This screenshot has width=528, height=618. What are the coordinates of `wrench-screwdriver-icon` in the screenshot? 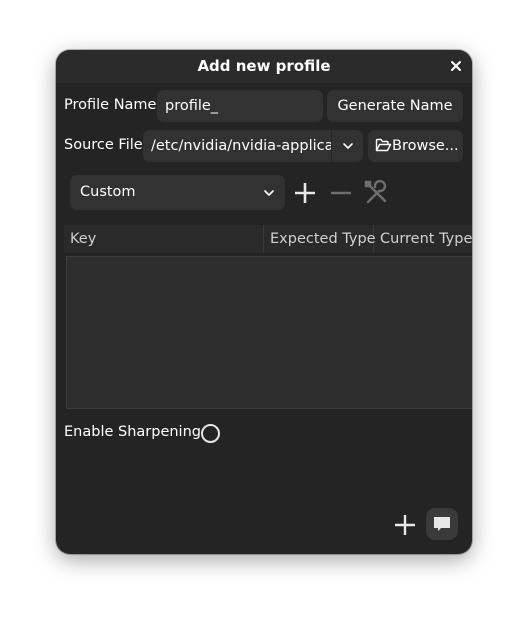 It's located at (375, 191).